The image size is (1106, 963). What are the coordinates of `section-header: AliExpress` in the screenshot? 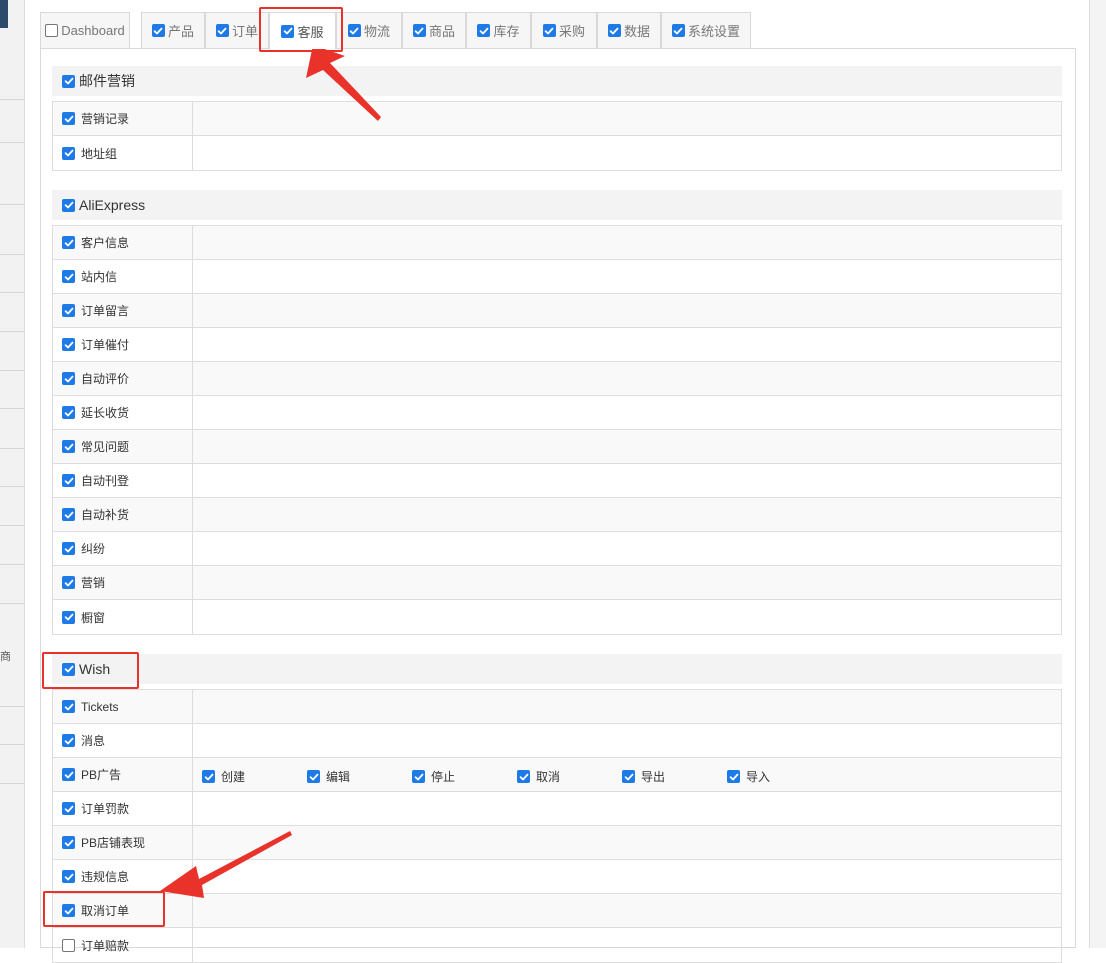 It's located at (557, 205).